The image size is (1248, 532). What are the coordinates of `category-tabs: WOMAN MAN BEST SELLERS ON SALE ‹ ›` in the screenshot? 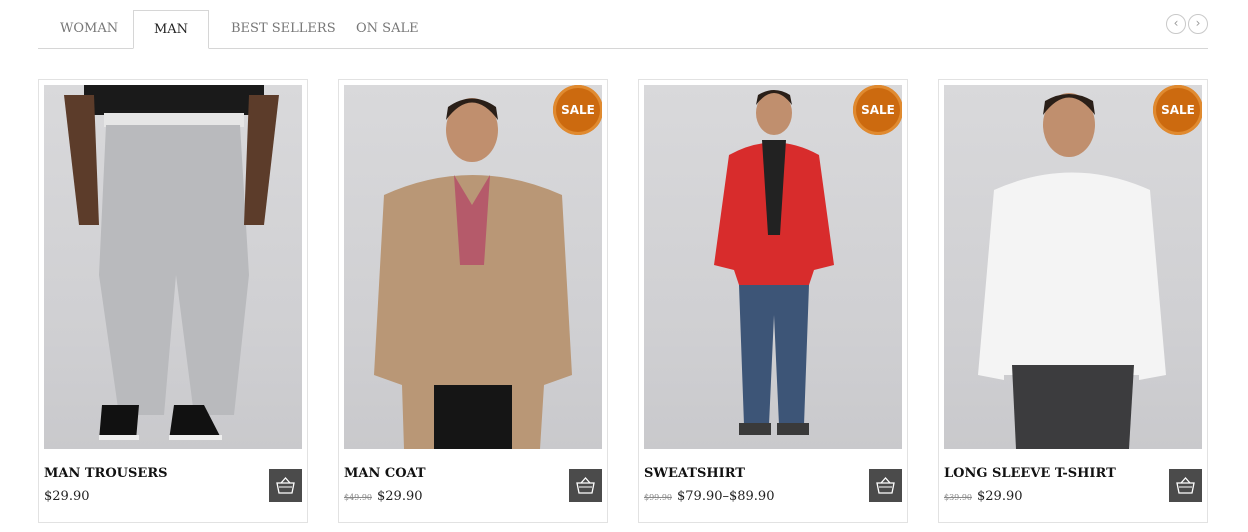 It's located at (623, 29).